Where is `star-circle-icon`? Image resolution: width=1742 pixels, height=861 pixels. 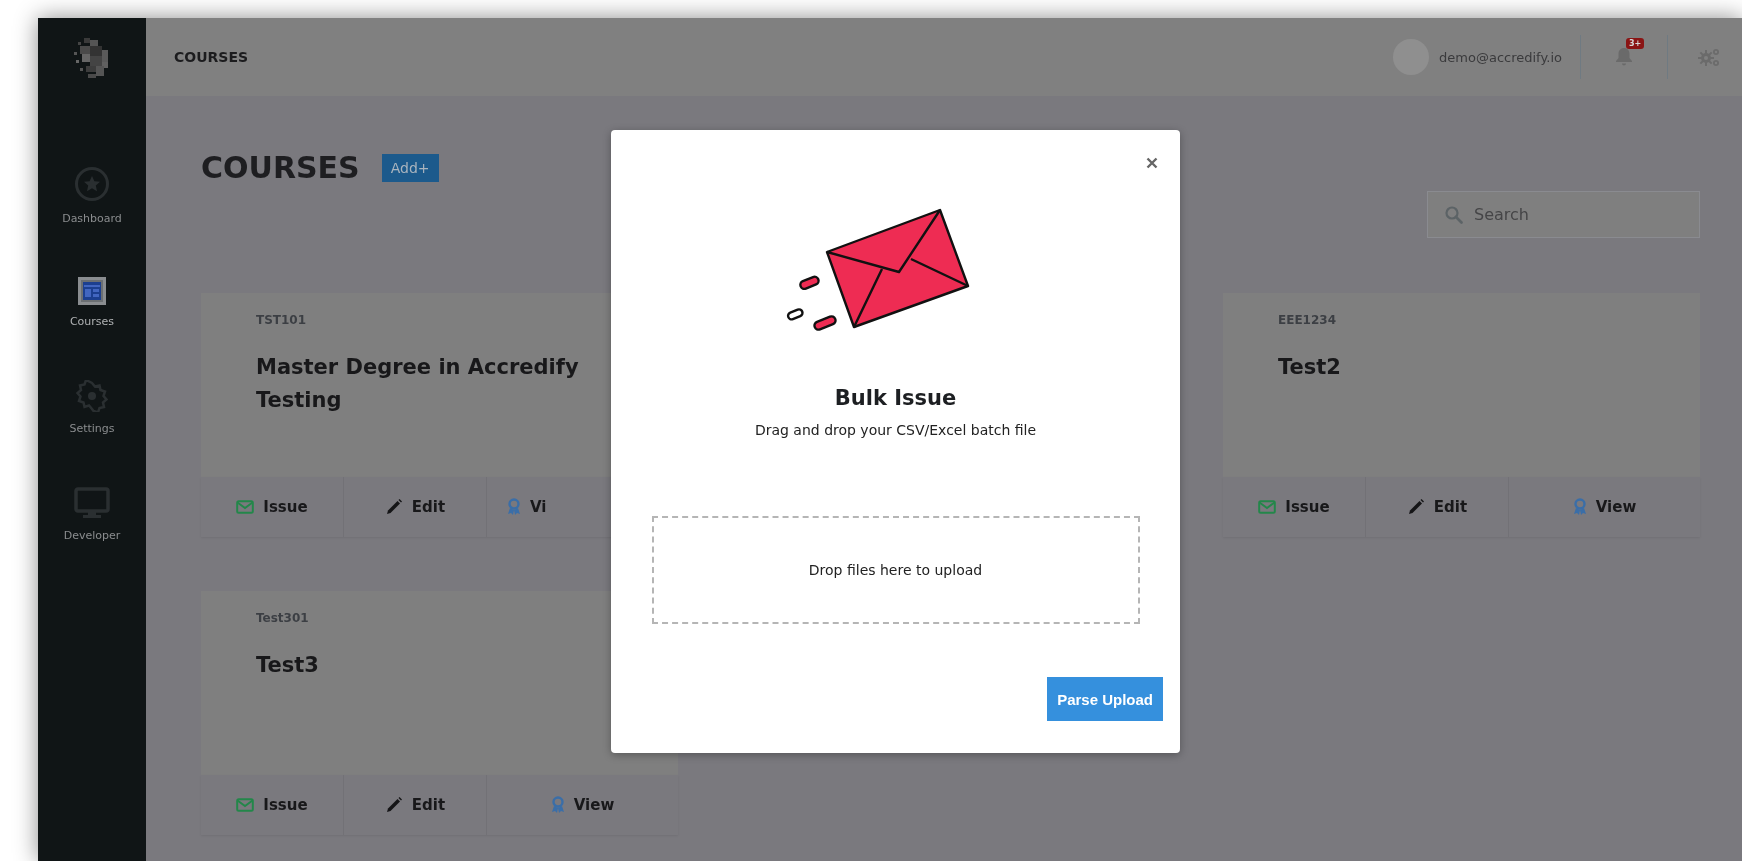 star-circle-icon is located at coordinates (92, 184).